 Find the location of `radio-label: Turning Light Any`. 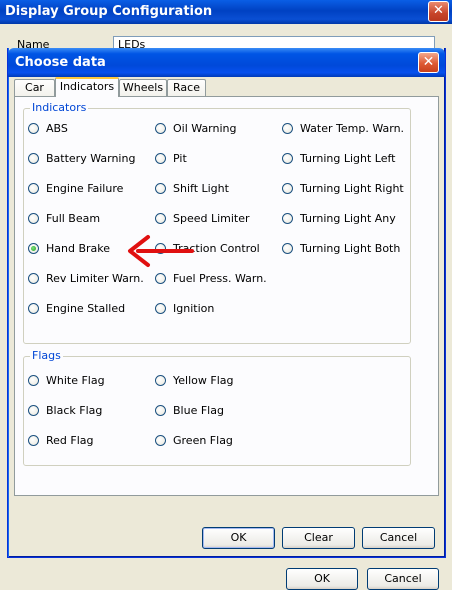

radio-label: Turning Light Any is located at coordinates (348, 218).